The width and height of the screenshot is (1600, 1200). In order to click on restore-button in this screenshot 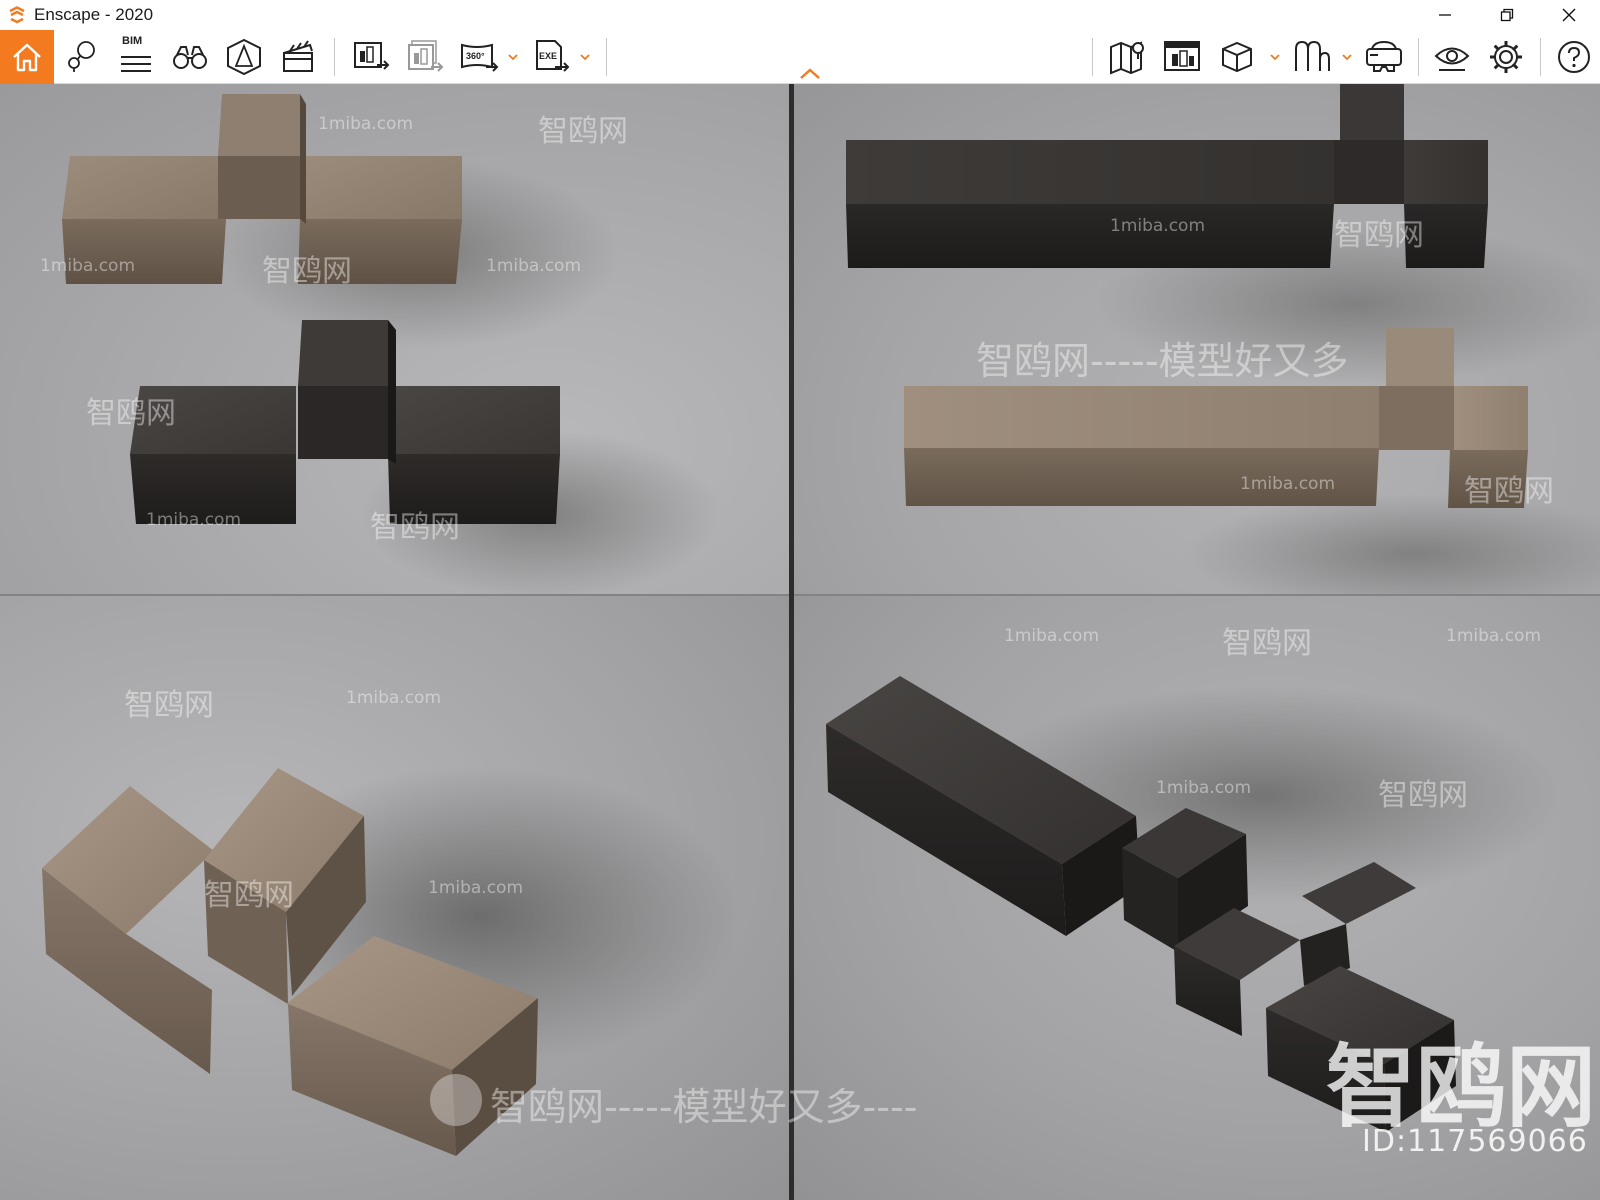, I will do `click(1507, 15)`.